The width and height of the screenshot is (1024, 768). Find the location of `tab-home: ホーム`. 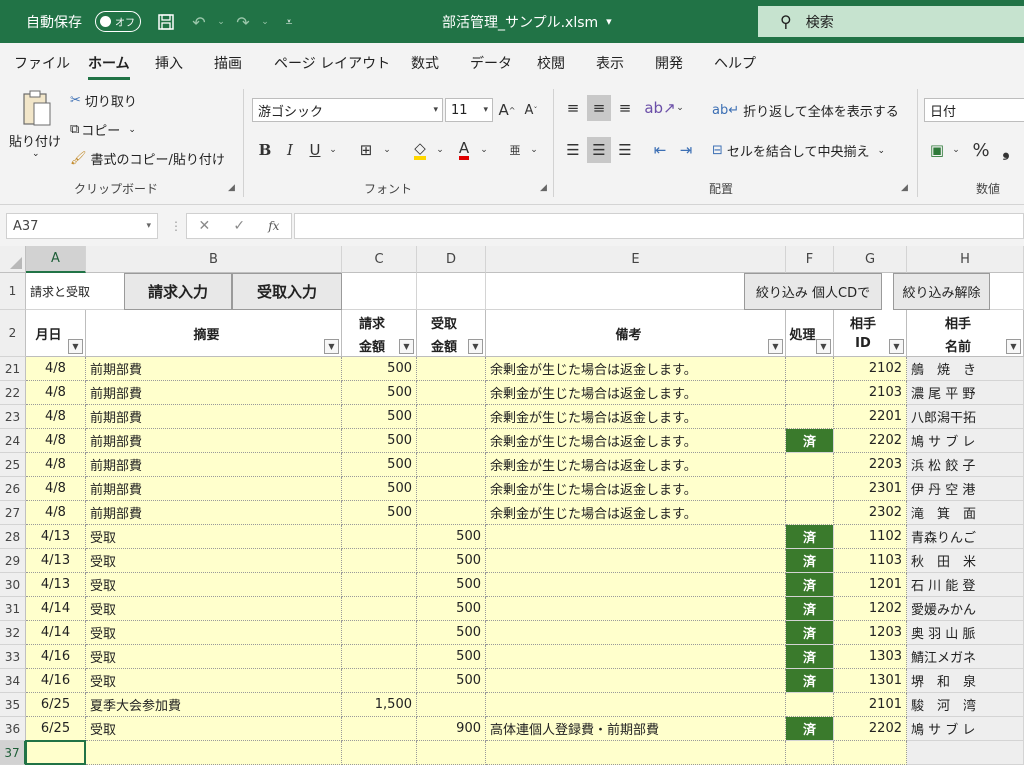

tab-home: ホーム is located at coordinates (109, 66).